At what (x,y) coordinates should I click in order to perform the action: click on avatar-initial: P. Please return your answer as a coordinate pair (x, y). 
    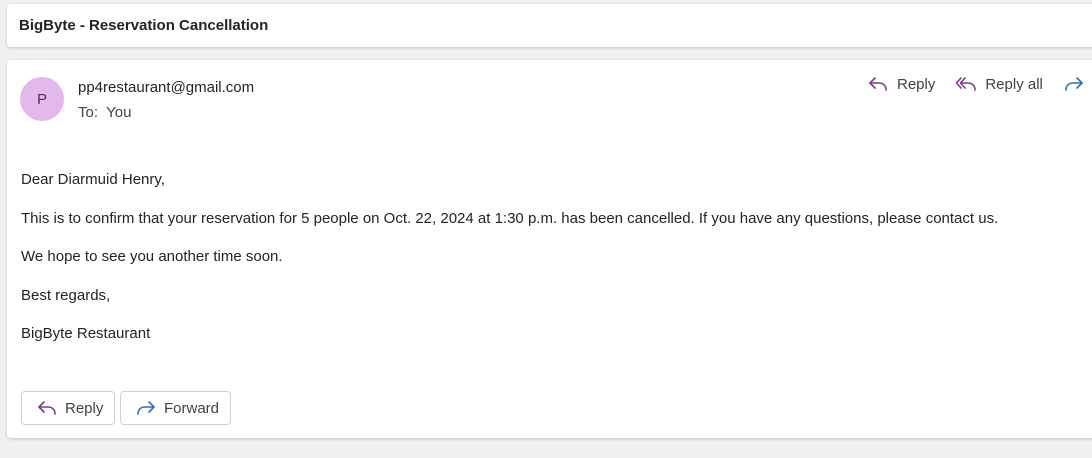
    Looking at the image, I should click on (41, 99).